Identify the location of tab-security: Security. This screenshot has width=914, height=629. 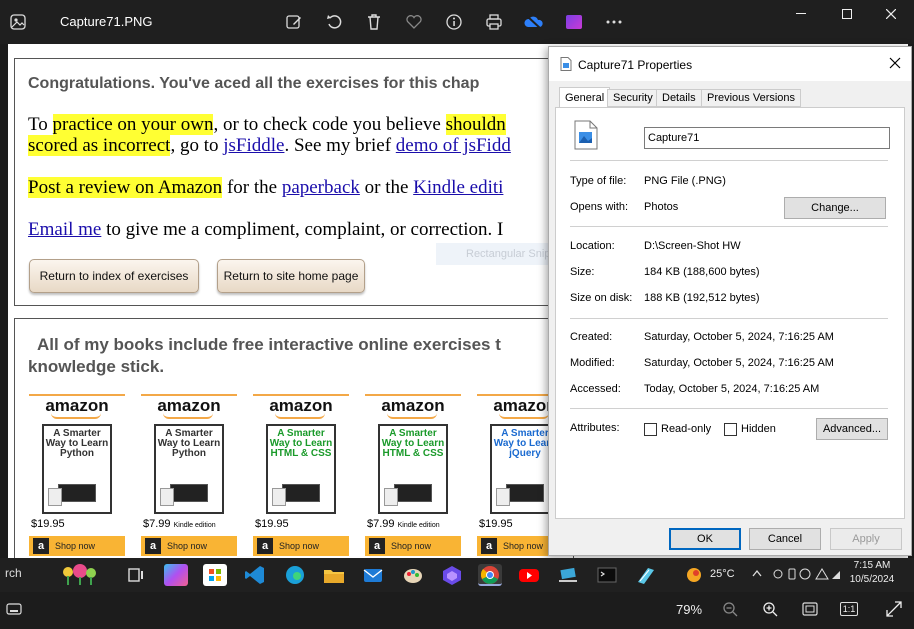
(633, 98).